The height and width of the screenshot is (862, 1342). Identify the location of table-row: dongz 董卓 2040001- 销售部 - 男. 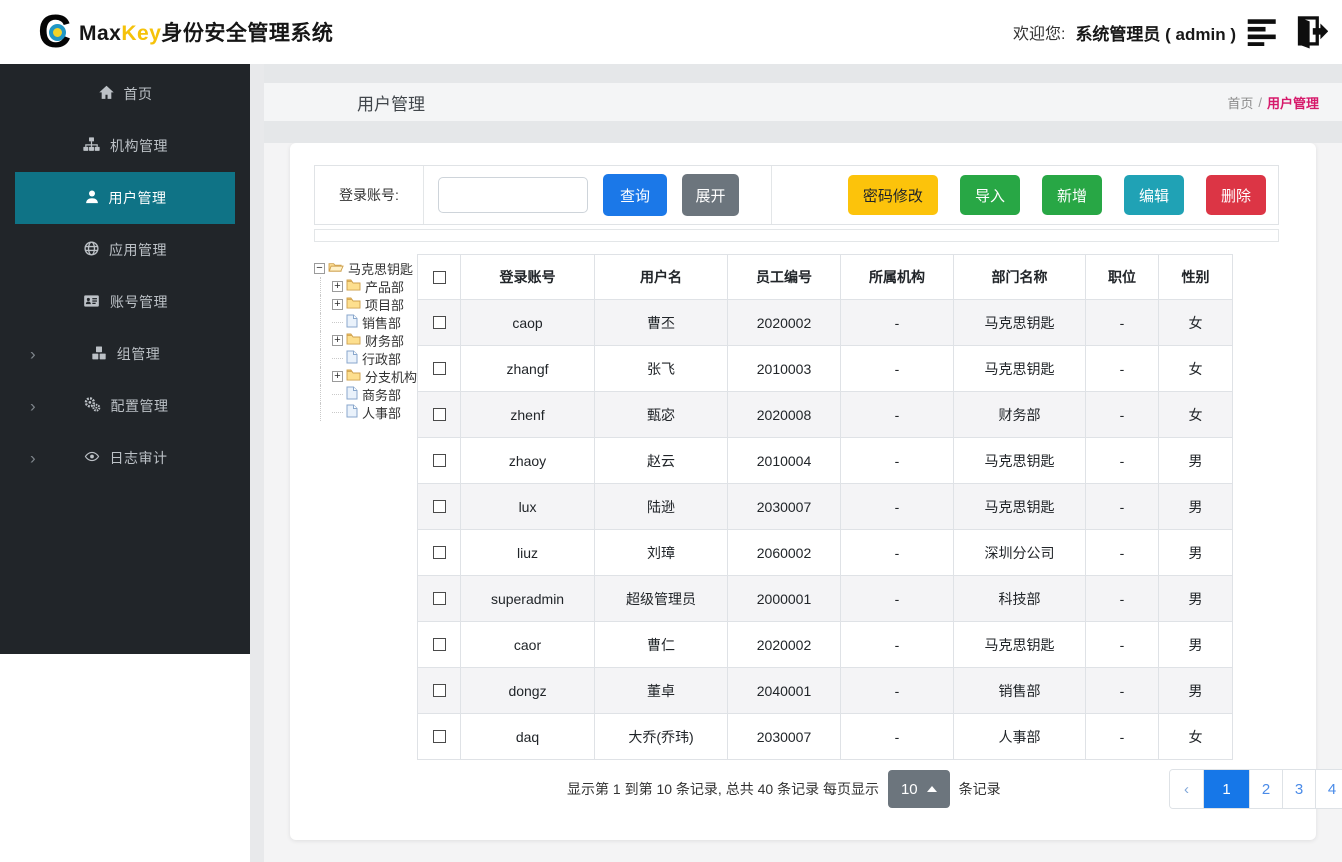
(825, 690).